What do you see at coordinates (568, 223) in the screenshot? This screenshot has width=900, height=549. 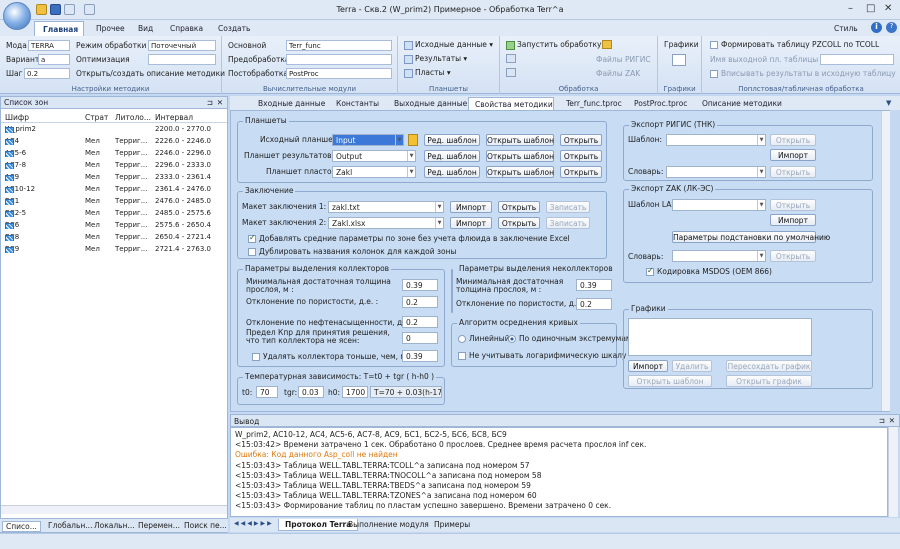 I see `write-button: Записать` at bounding box center [568, 223].